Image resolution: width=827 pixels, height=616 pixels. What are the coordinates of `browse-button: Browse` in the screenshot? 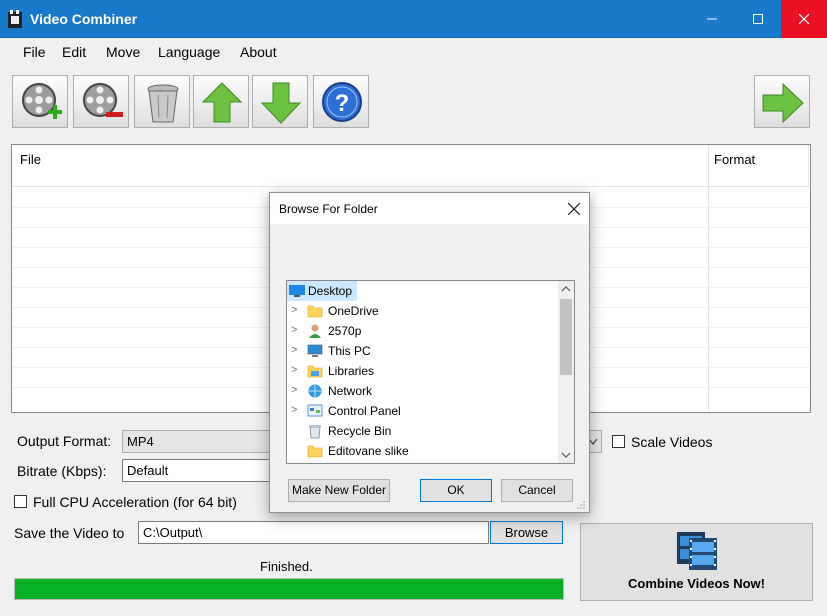 It's located at (526, 532).